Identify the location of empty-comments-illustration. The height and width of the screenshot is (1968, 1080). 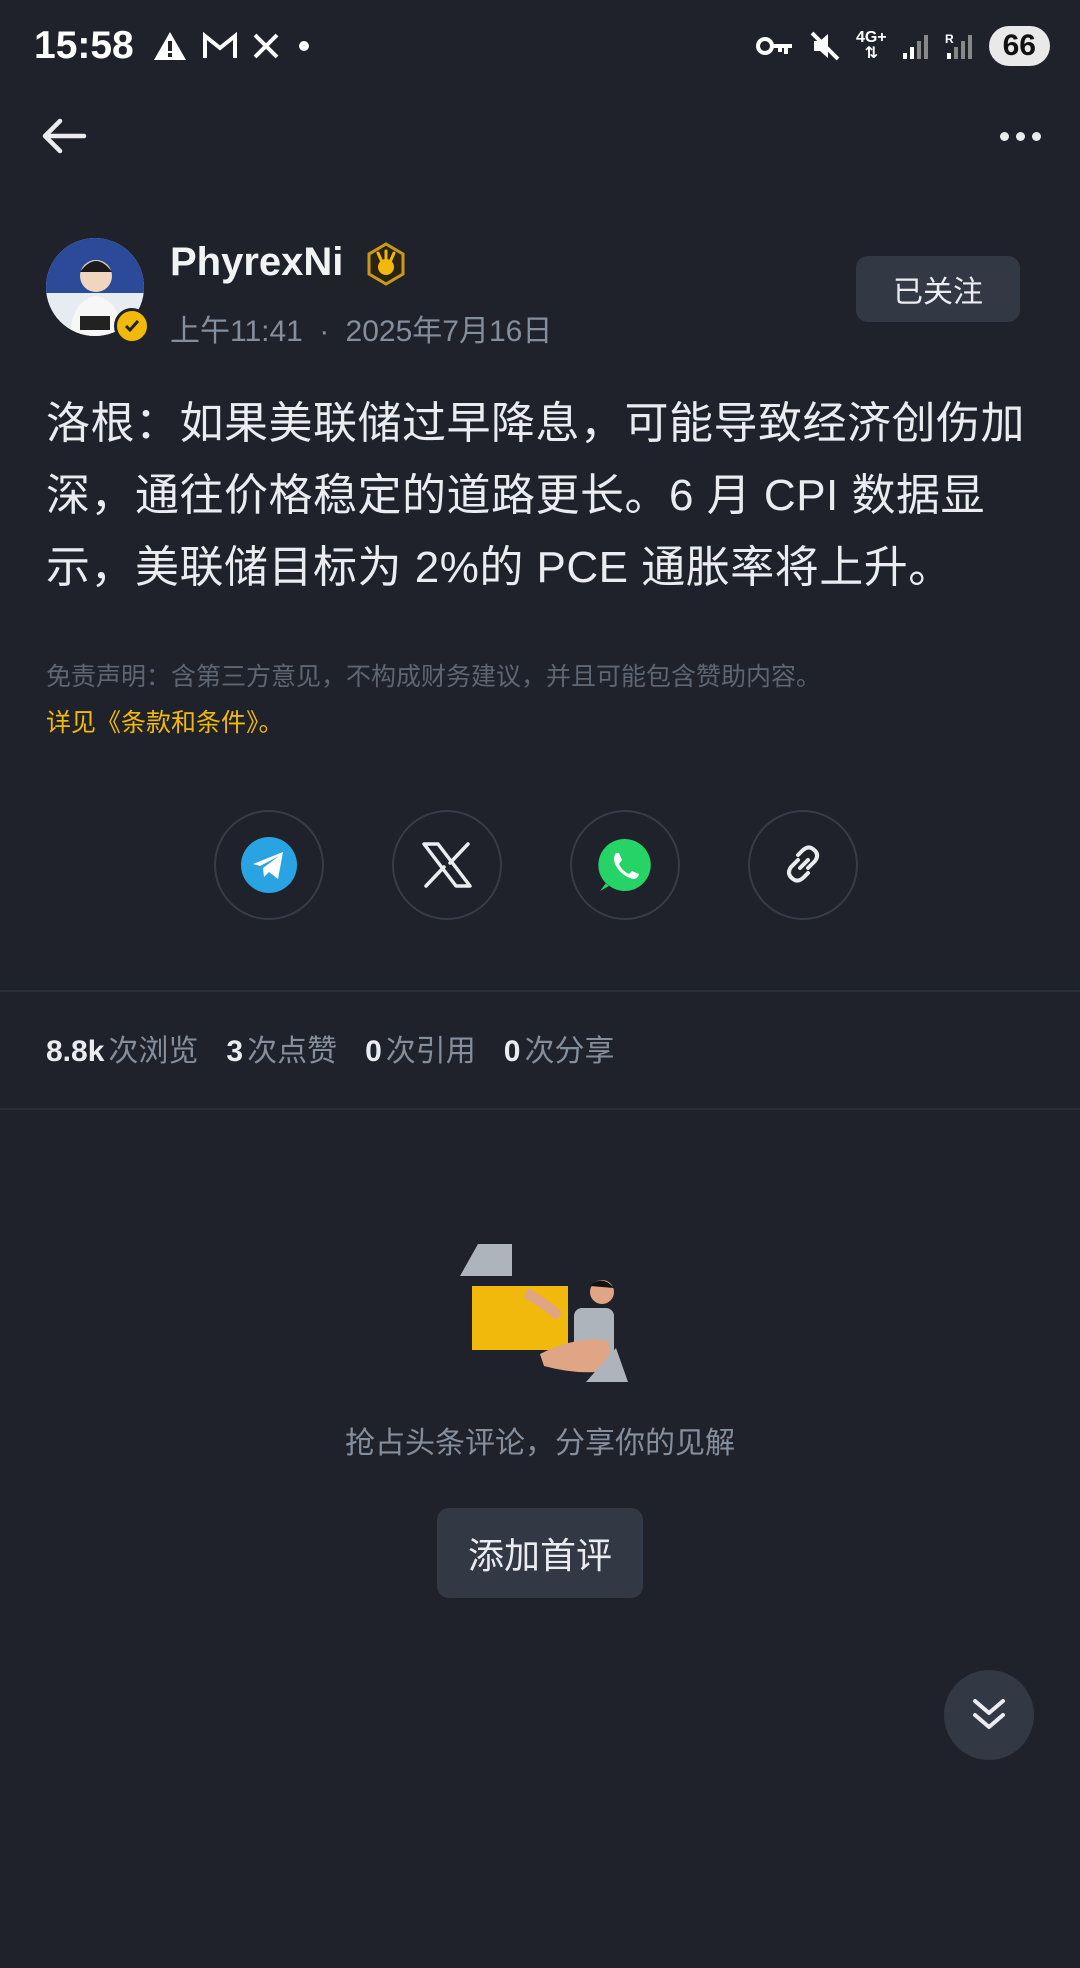
(544, 1313).